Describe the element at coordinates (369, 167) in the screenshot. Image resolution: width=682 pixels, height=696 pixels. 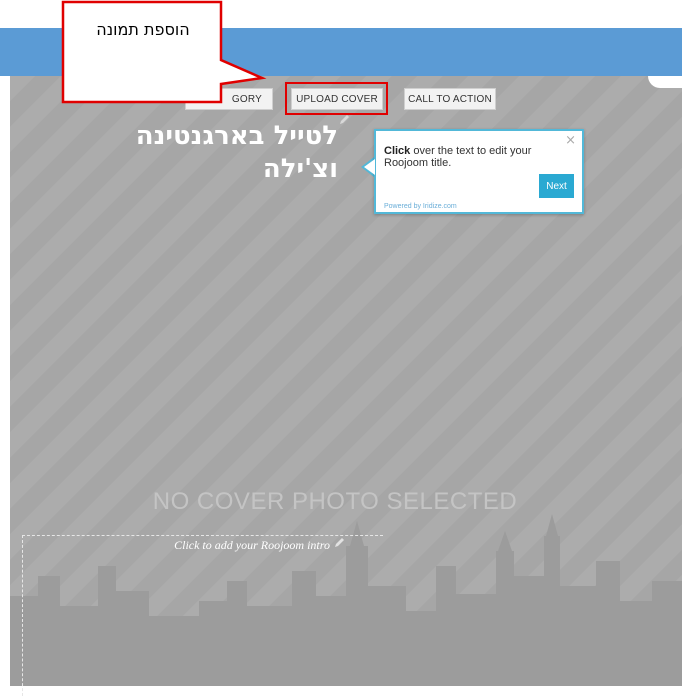
I see `tooltip-arrow-fill` at that location.